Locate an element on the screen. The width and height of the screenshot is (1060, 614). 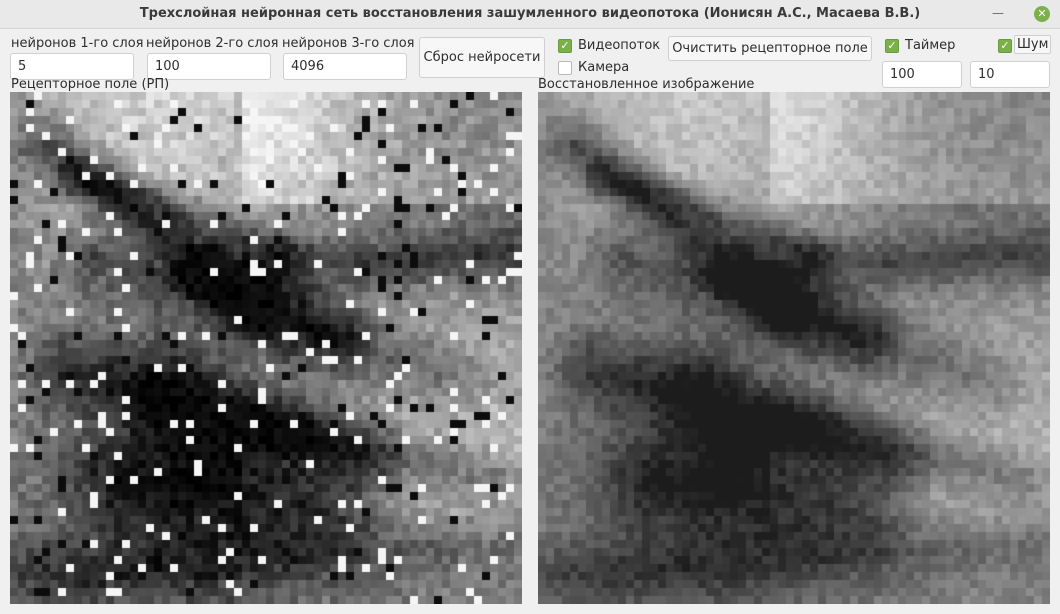
restored-image-label: Восстановленное изображение is located at coordinates (646, 84).